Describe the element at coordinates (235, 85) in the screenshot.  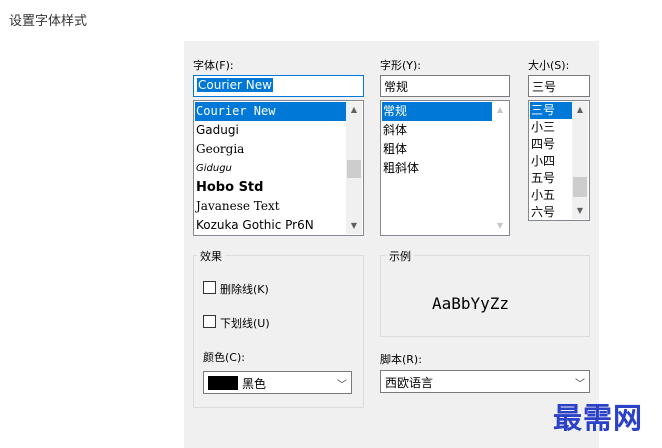
I see `font-name-input-text: Courier New` at that location.